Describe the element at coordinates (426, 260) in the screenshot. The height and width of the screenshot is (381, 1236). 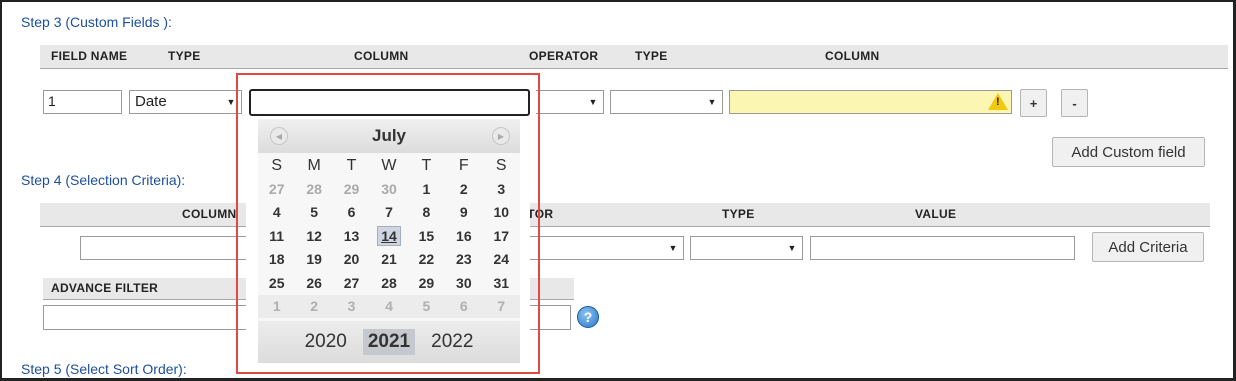
I see `calendar-day: 22` at that location.